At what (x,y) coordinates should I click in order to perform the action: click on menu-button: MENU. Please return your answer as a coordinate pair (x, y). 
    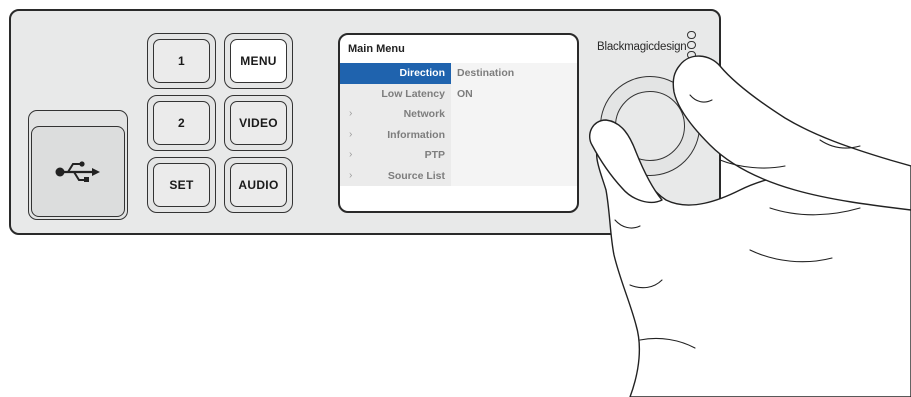
    Looking at the image, I should click on (258, 61).